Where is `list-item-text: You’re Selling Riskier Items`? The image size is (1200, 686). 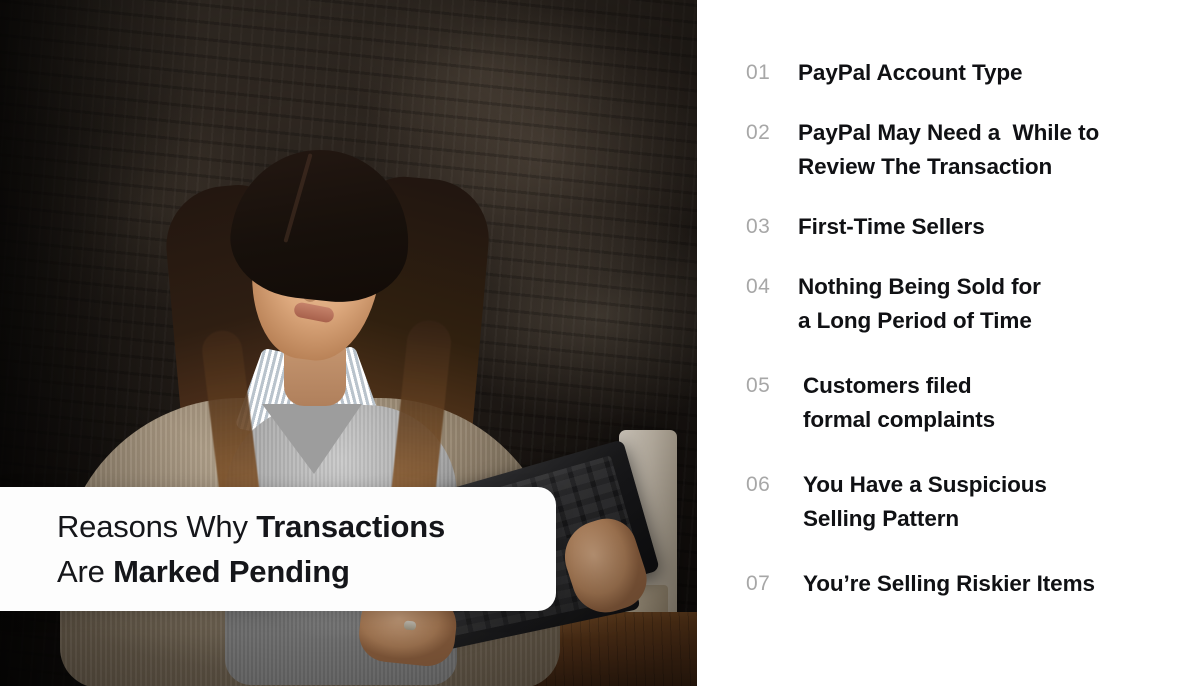 list-item-text: You’re Selling Riskier Items is located at coordinates (949, 583).